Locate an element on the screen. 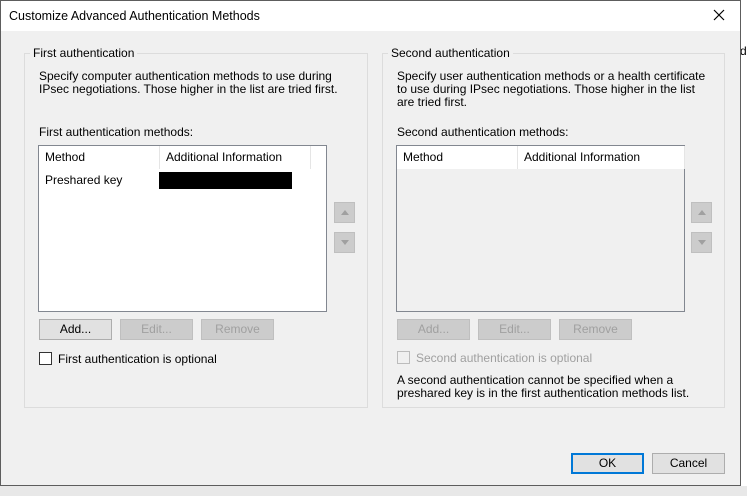  second-list-header: Method Additional Information is located at coordinates (541, 157).